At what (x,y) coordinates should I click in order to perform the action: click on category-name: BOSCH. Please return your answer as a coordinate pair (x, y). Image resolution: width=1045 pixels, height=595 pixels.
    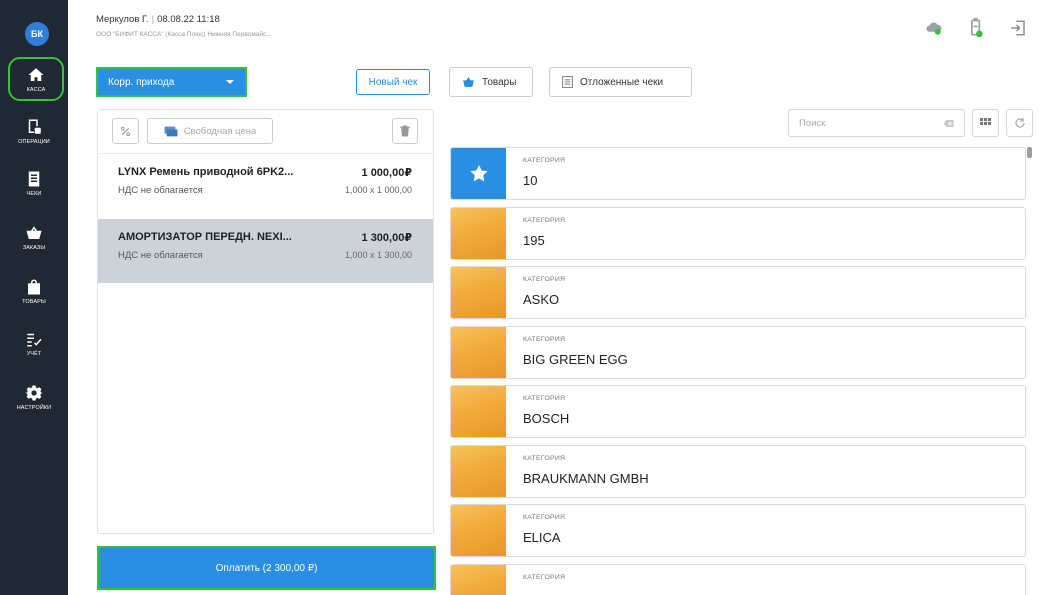
    Looking at the image, I should click on (546, 418).